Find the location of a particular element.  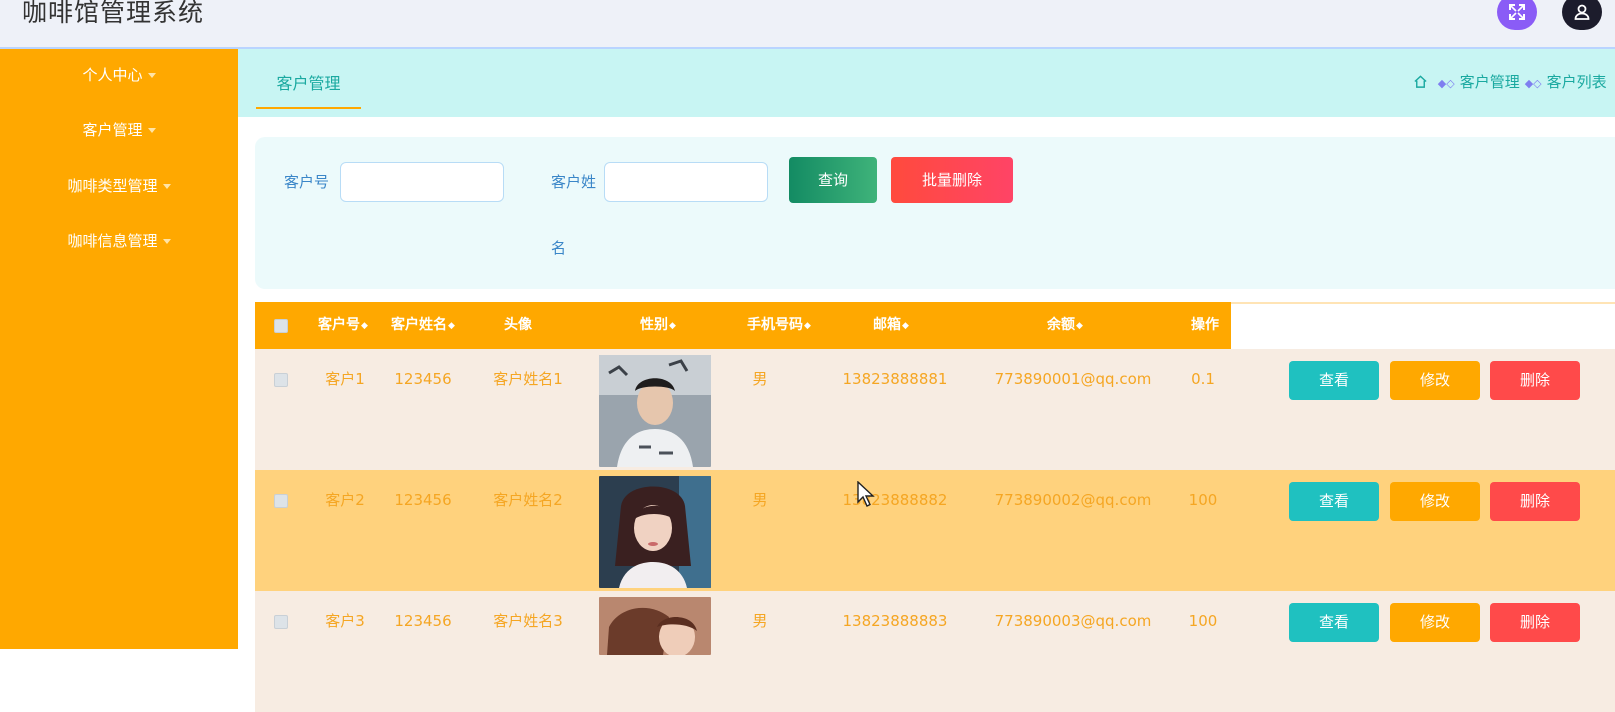

cell-customer-name: 客户姓名2 is located at coordinates (528, 500).